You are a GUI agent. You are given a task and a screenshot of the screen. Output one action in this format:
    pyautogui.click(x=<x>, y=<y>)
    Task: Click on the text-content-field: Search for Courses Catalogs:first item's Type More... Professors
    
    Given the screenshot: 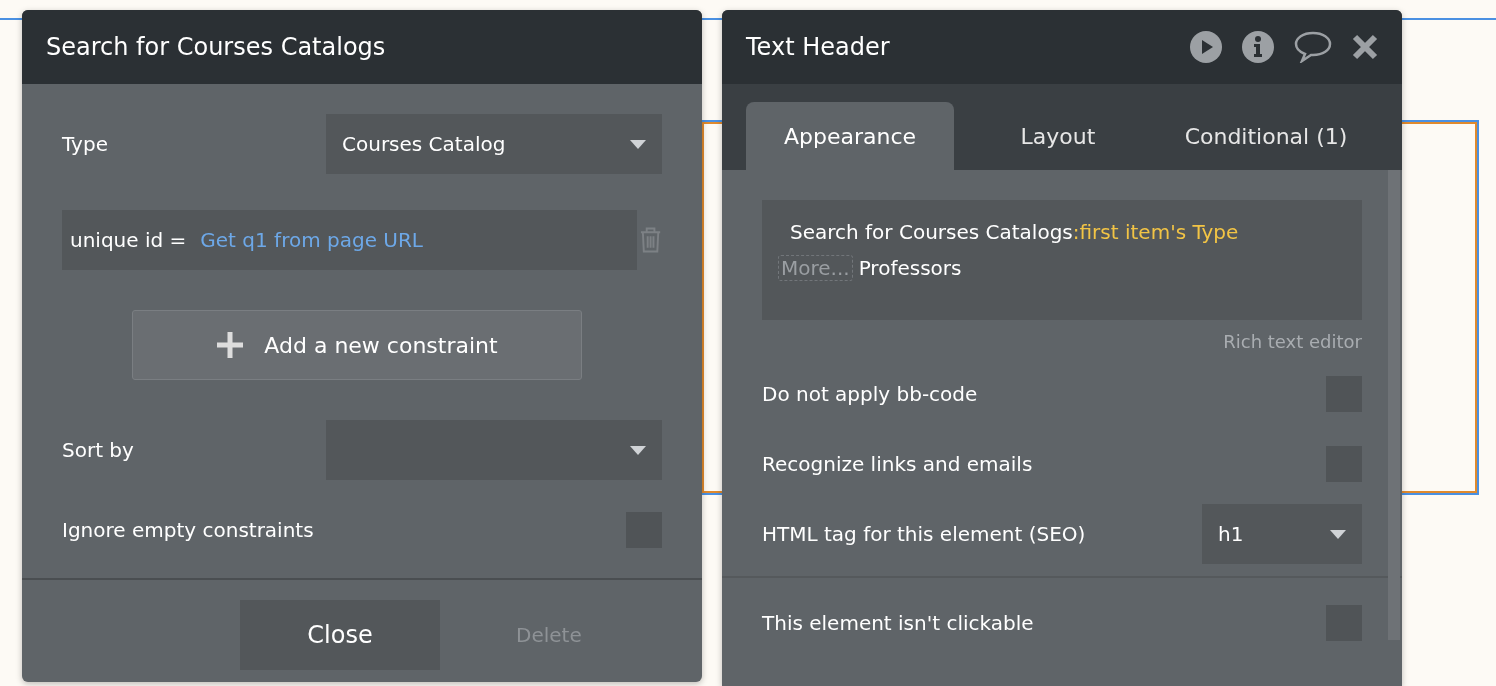 What is the action you would take?
    pyautogui.click(x=1062, y=260)
    